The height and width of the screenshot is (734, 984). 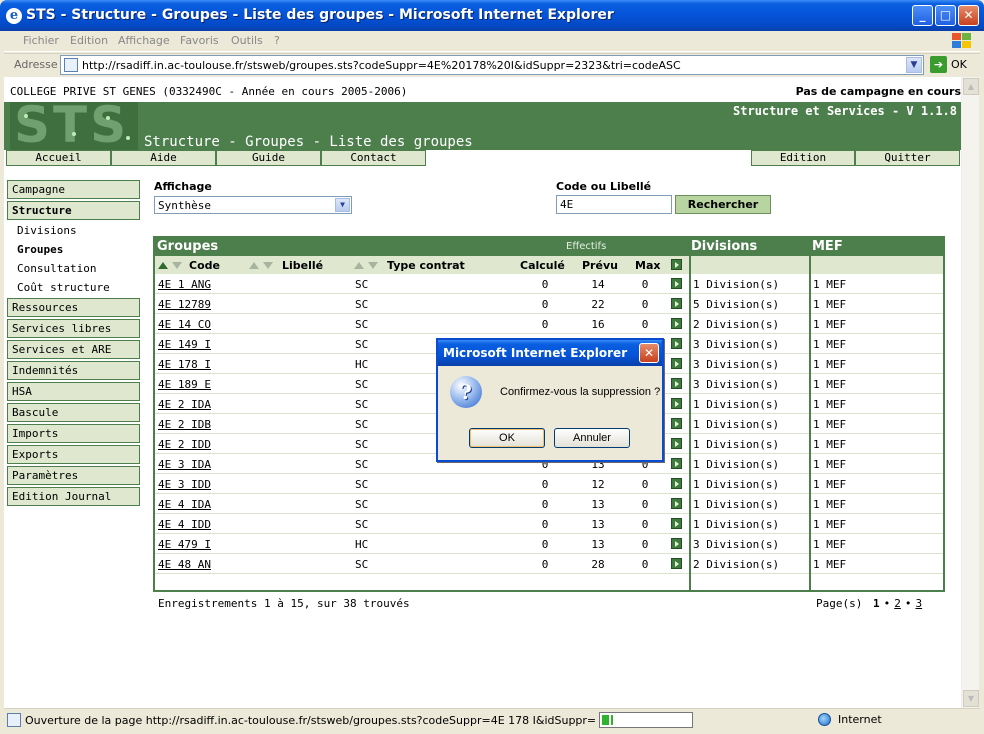 What do you see at coordinates (645, 524) in the screenshot?
I see `effectif-max: 0` at bounding box center [645, 524].